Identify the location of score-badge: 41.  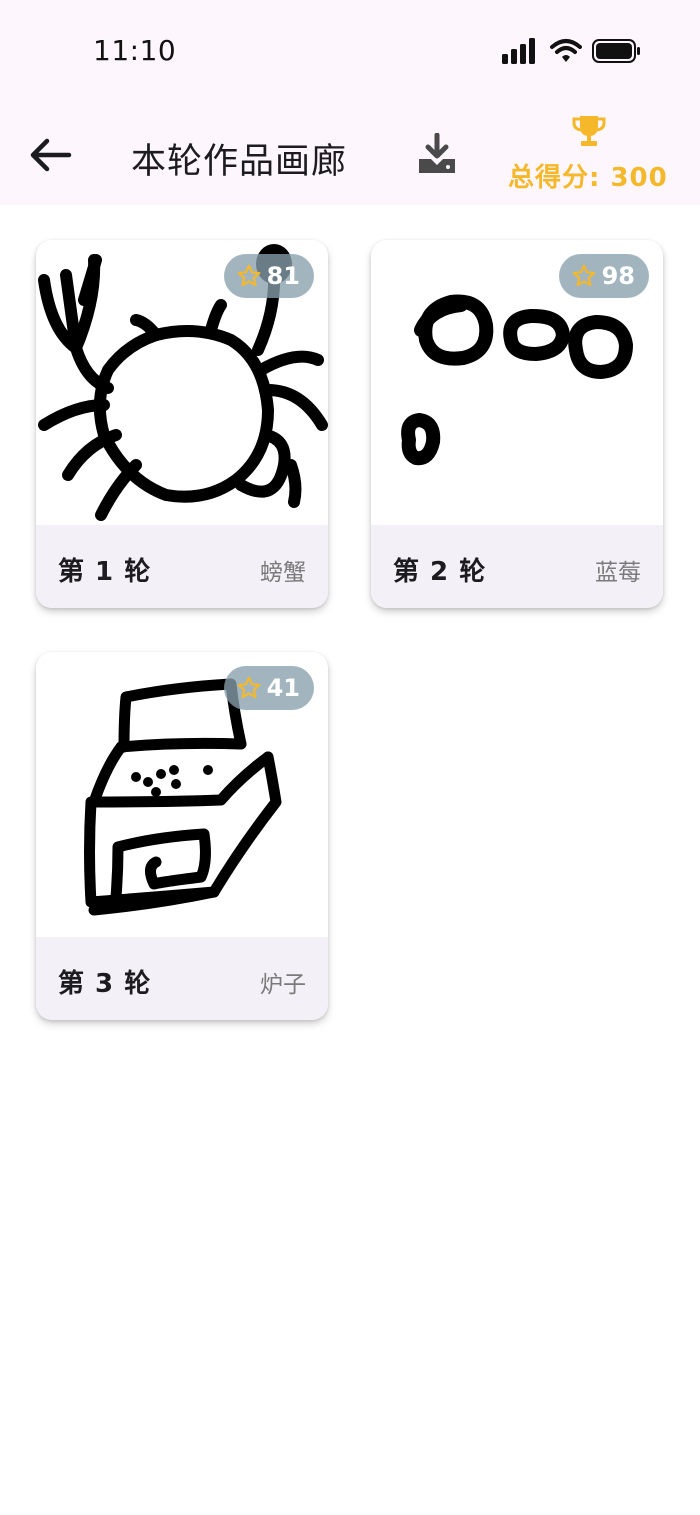
(268, 688).